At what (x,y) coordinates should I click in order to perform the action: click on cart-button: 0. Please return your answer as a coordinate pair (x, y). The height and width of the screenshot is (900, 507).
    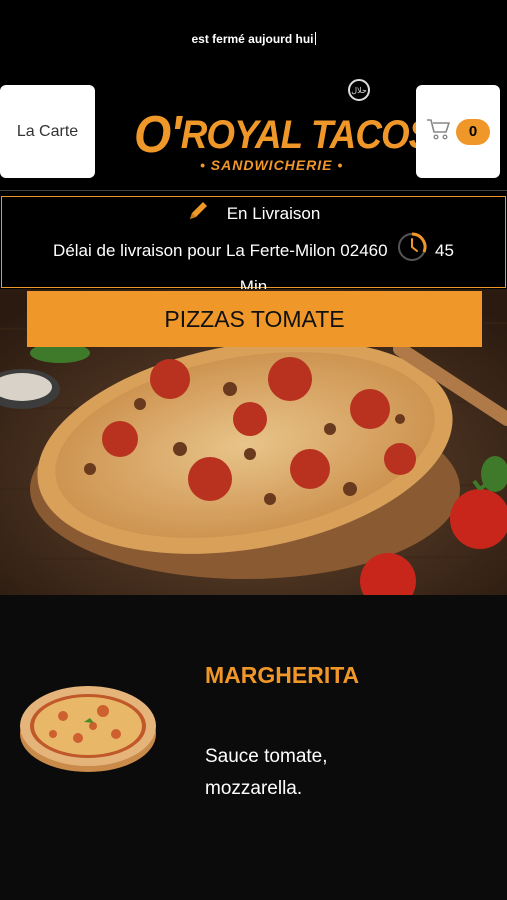
    Looking at the image, I should click on (458, 131).